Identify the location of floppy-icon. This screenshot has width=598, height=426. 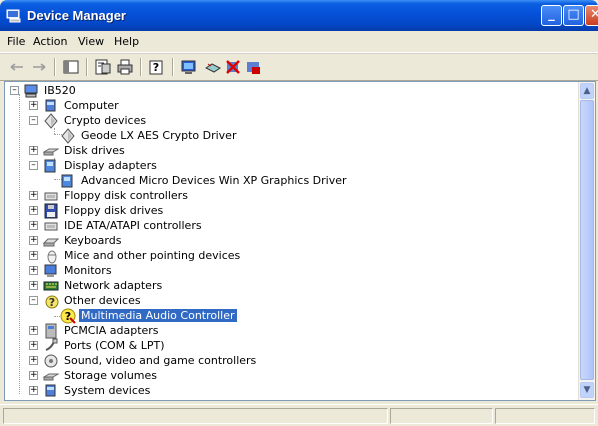
(51, 210).